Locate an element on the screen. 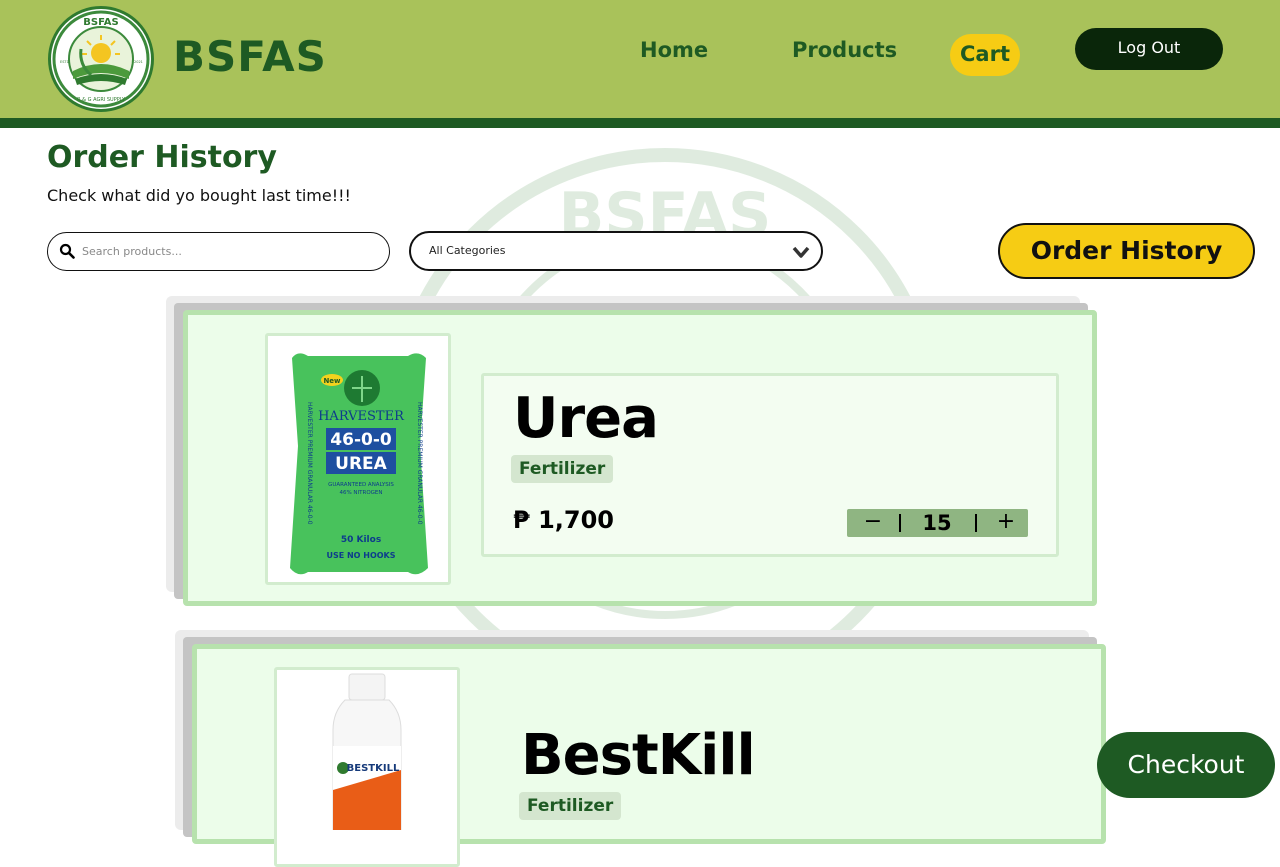 The height and width of the screenshot is (867, 1280). product-image: BESTKILL is located at coordinates (367, 767).